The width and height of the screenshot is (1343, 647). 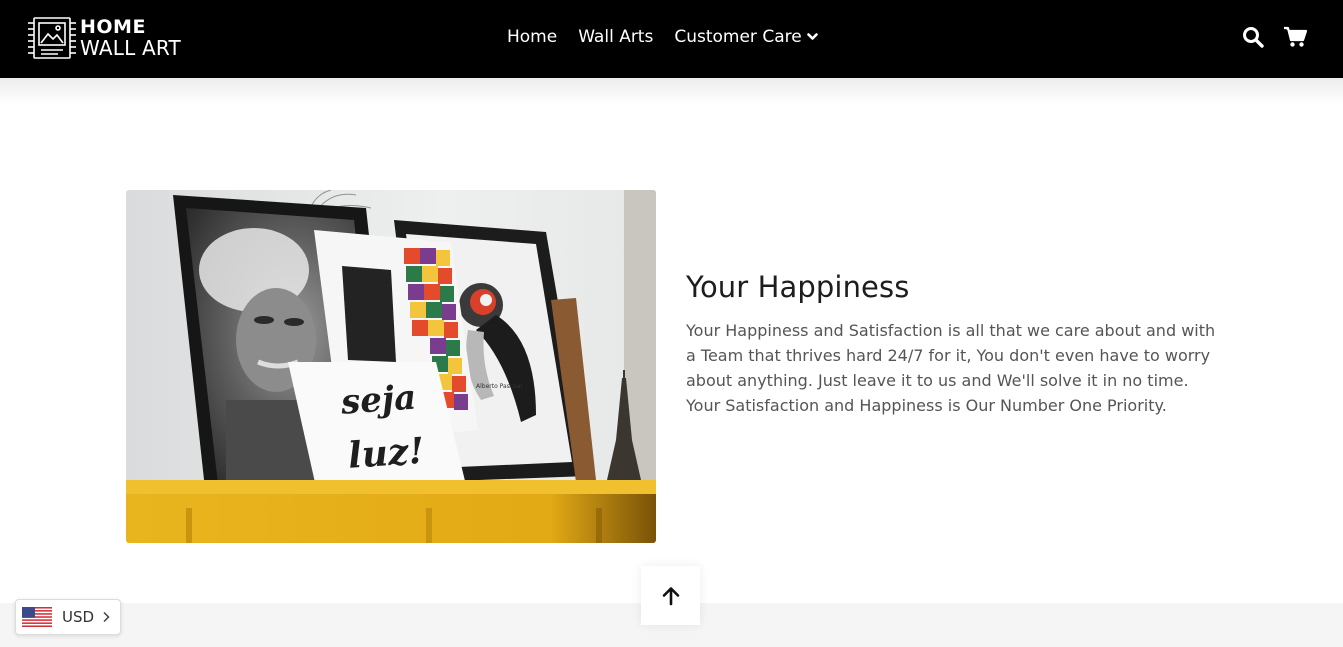 What do you see at coordinates (499, 386) in the screenshot?
I see `frame-caption: Alberto Pascoal` at bounding box center [499, 386].